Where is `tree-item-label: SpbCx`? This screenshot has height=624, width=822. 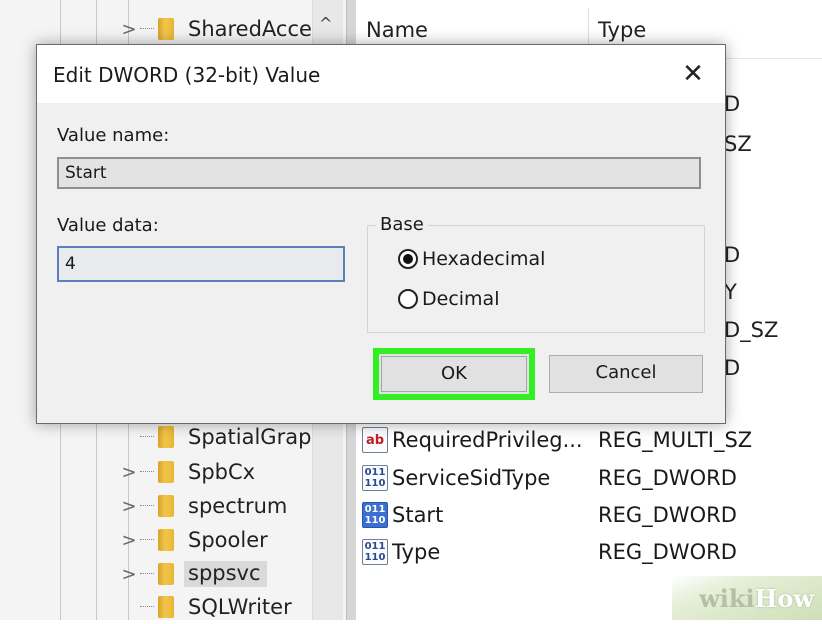
tree-item-label: SpbCx is located at coordinates (222, 472).